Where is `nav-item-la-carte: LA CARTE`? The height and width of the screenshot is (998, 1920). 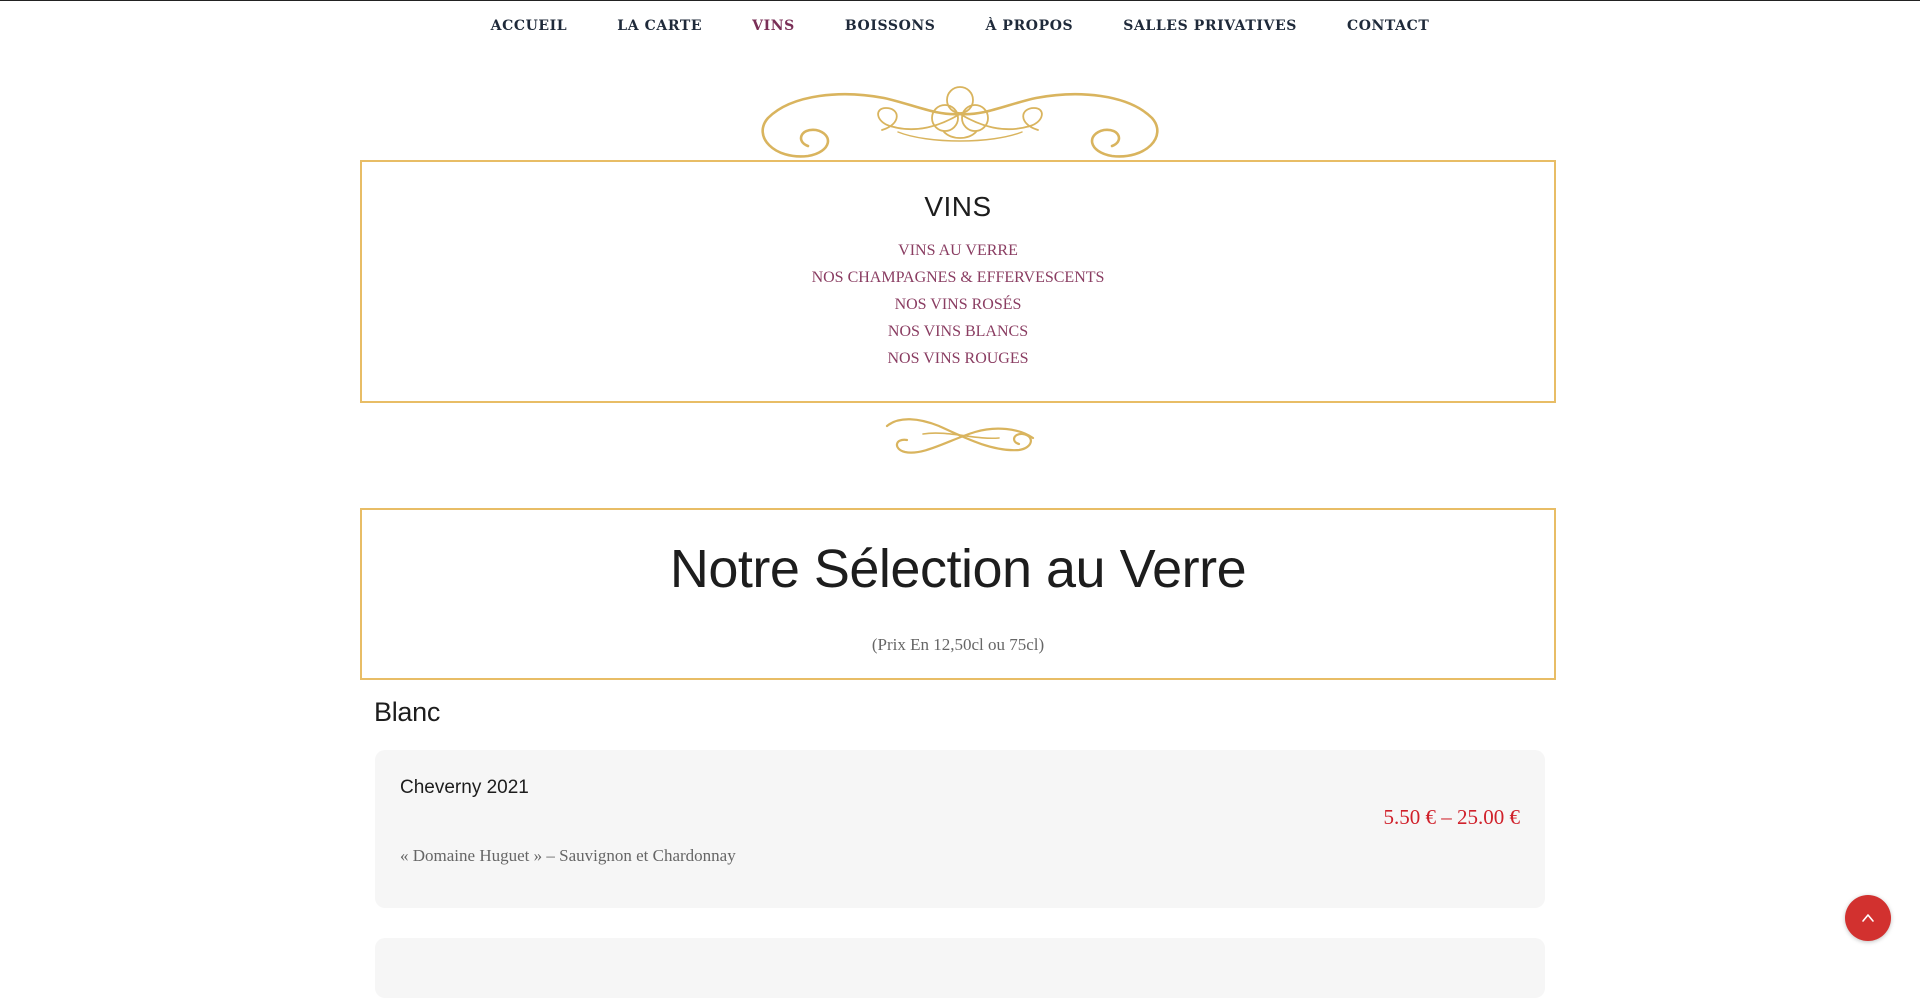
nav-item-la-carte: LA CARTE is located at coordinates (659, 26).